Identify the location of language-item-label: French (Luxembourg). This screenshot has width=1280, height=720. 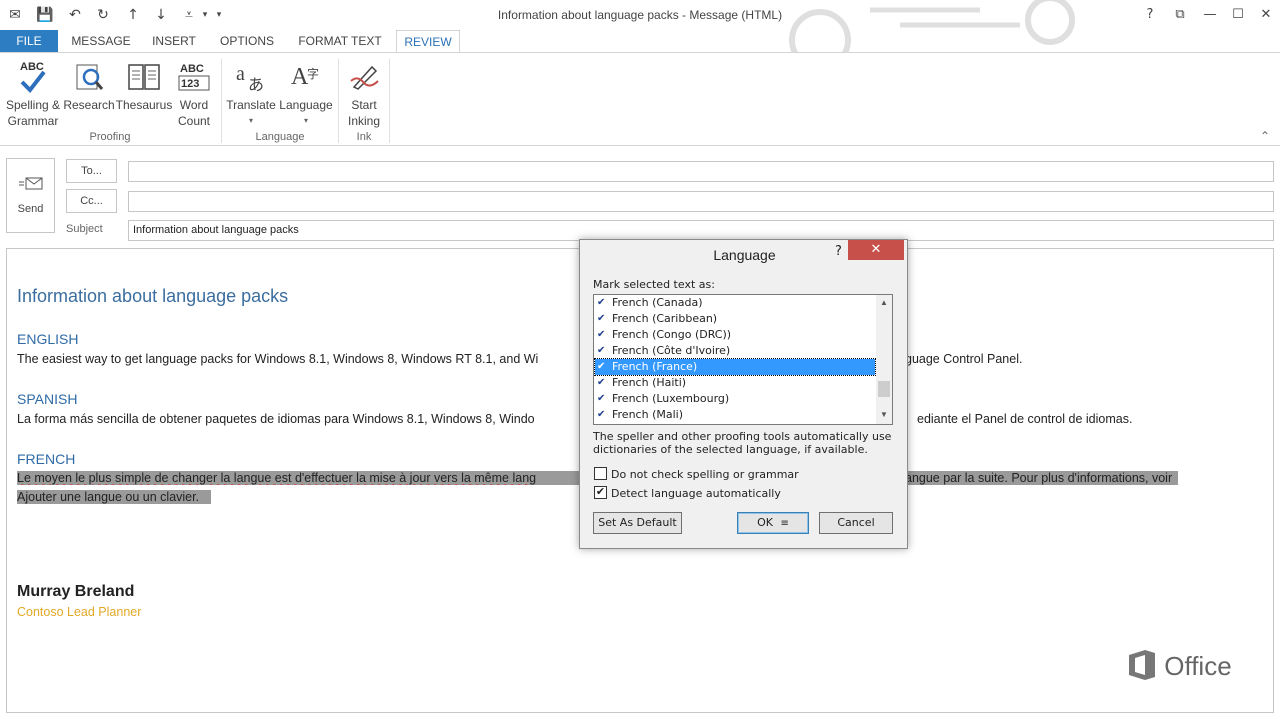
(671, 398).